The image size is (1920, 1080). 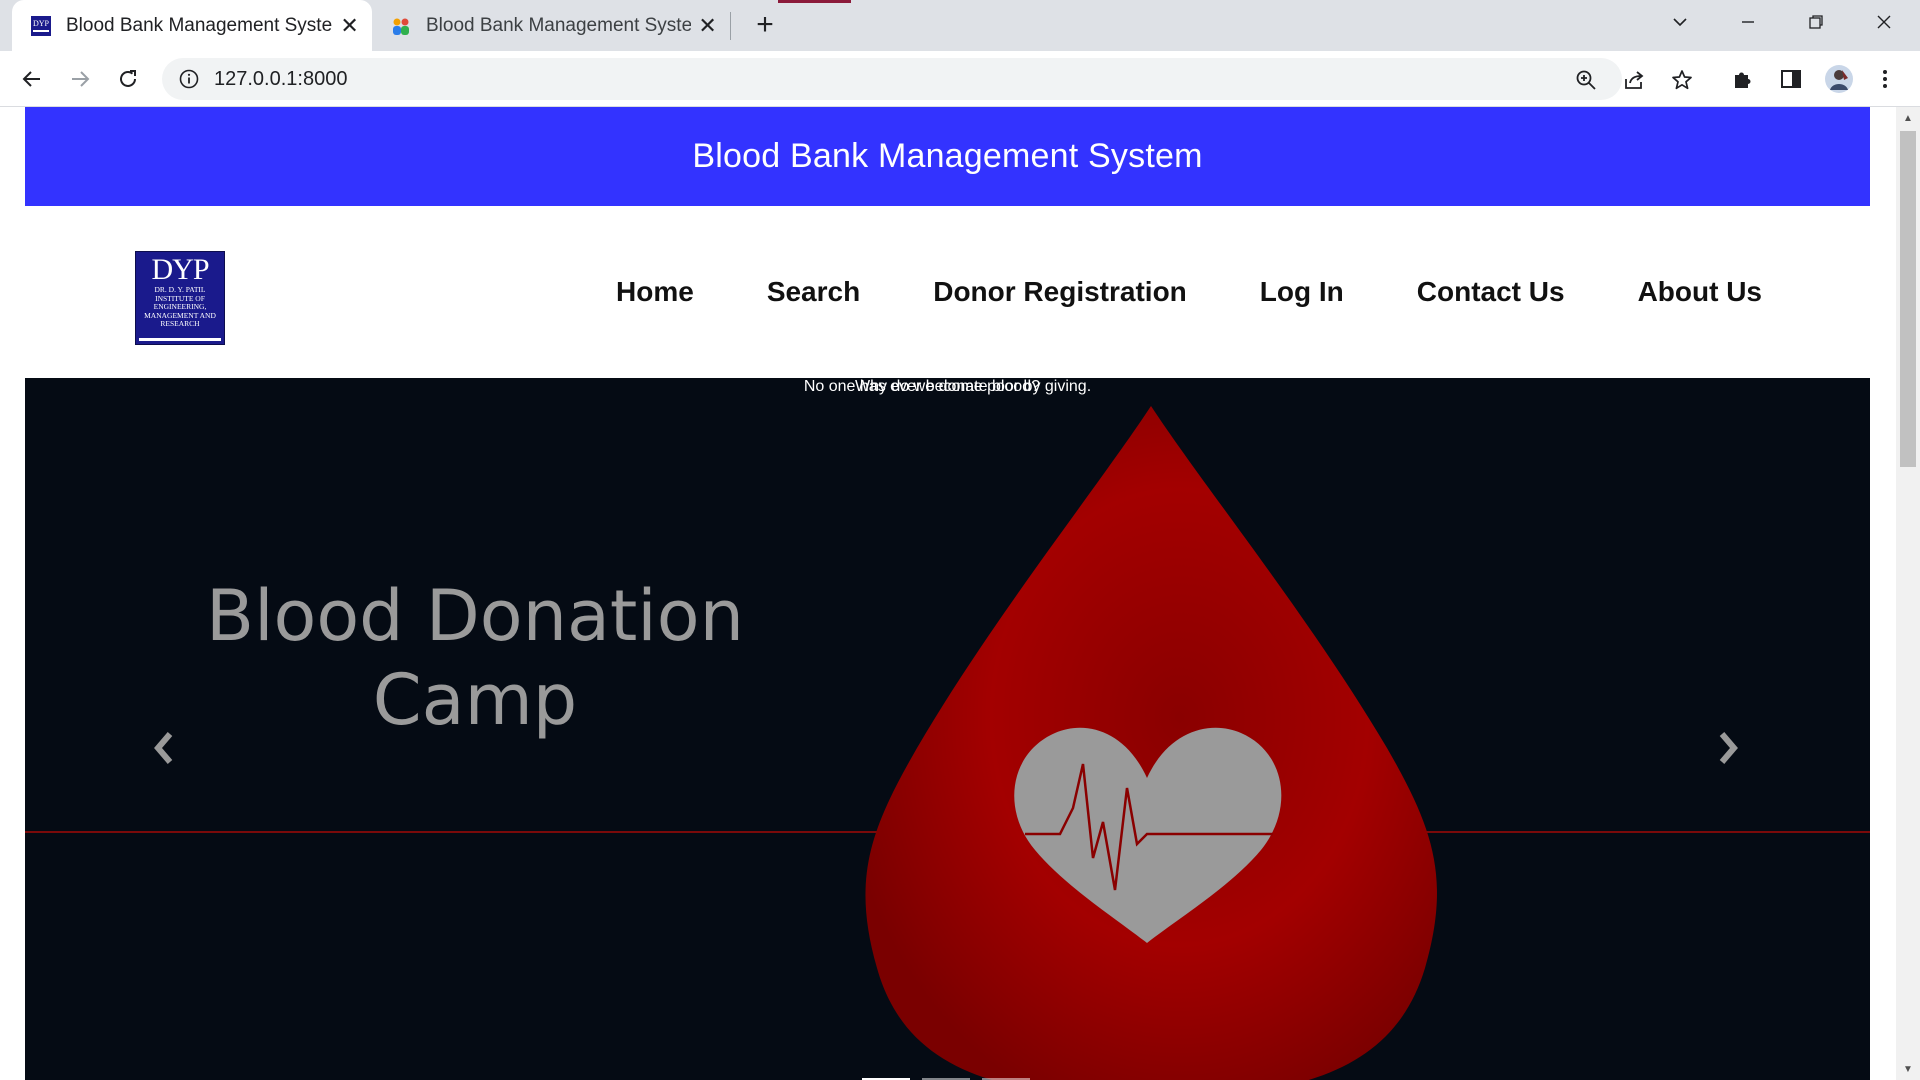 What do you see at coordinates (813, 292) in the screenshot?
I see `nav-search: Search` at bounding box center [813, 292].